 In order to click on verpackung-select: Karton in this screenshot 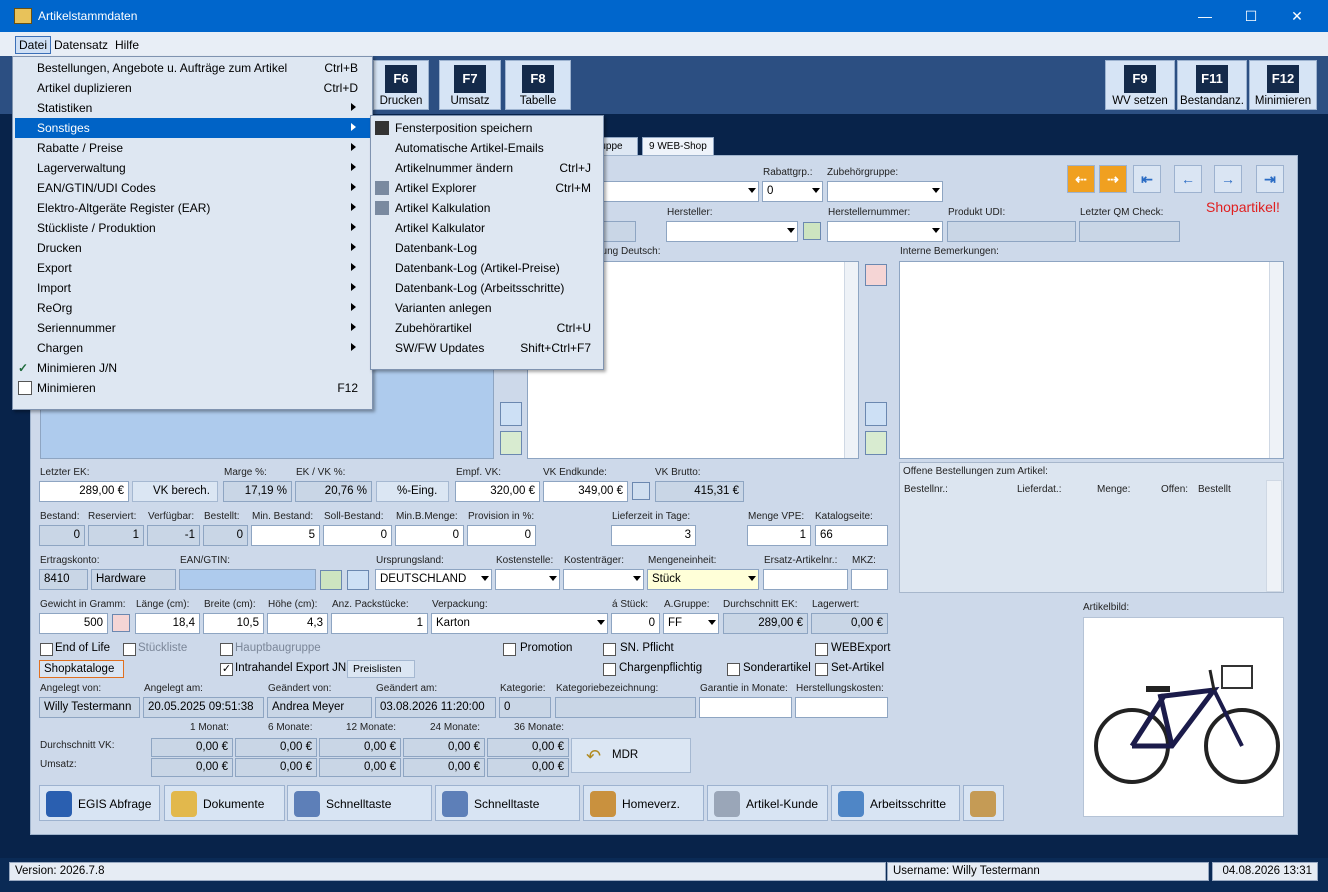, I will do `click(519, 623)`.